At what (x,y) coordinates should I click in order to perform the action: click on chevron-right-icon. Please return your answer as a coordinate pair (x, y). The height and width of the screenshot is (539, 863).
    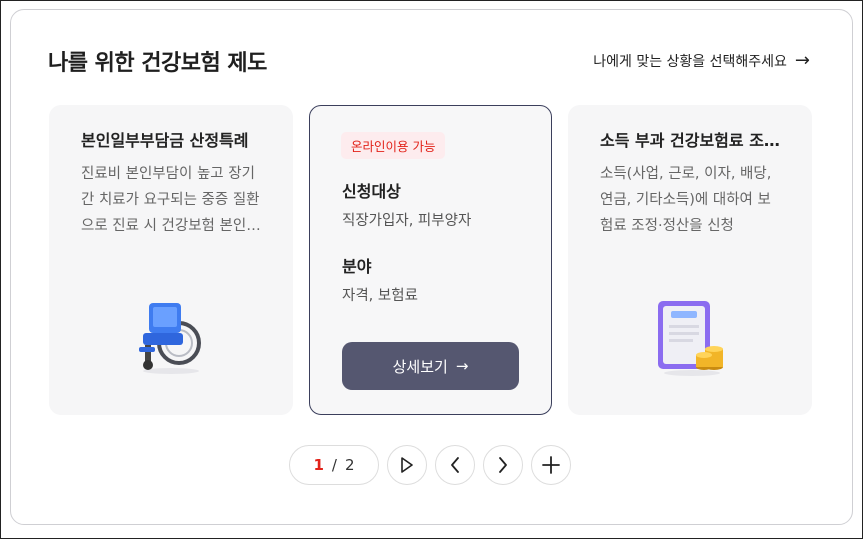
    Looking at the image, I should click on (503, 465).